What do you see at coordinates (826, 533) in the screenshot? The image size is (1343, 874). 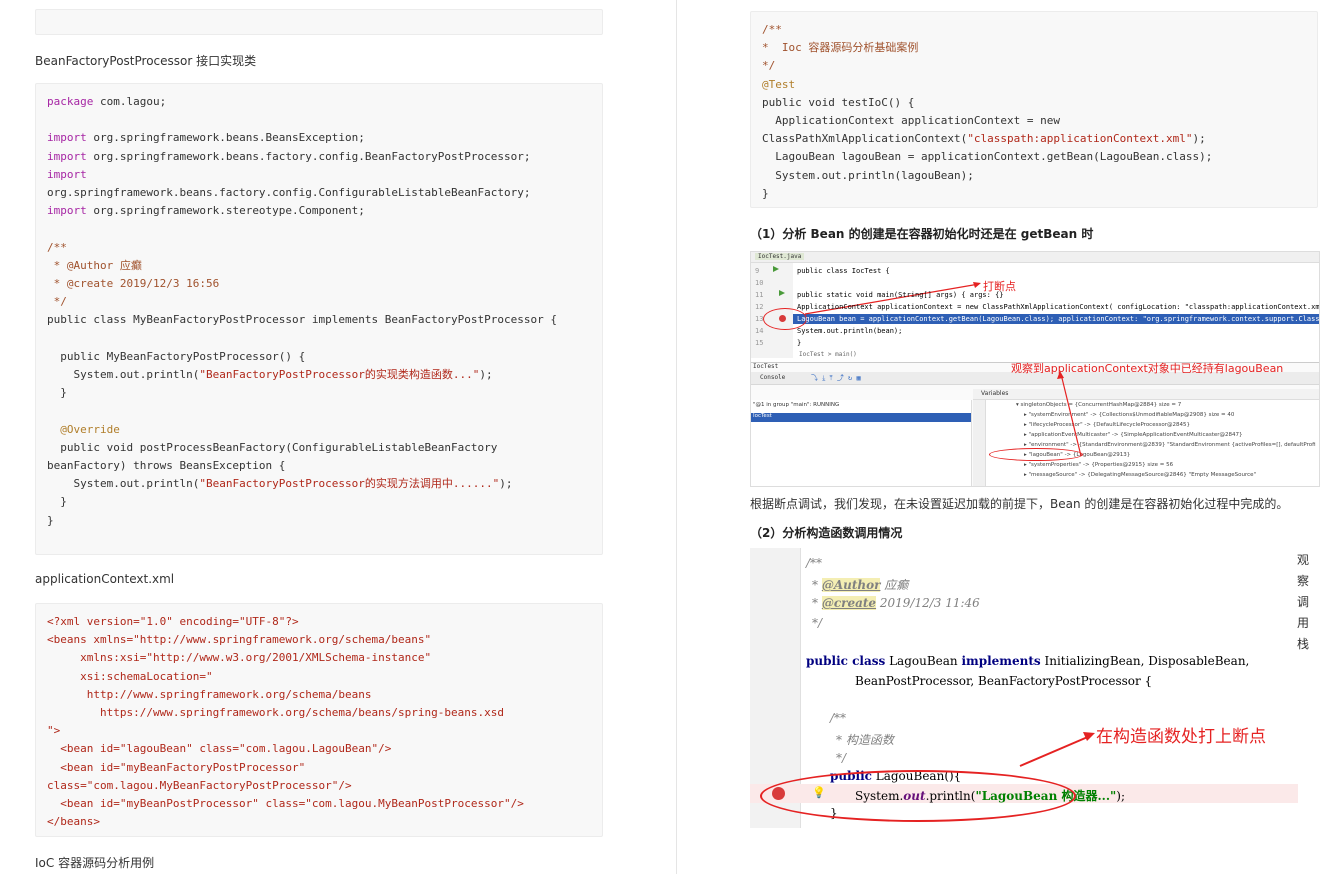 I see `heading-analysis-2: （2）分析构造函数调用情况` at bounding box center [826, 533].